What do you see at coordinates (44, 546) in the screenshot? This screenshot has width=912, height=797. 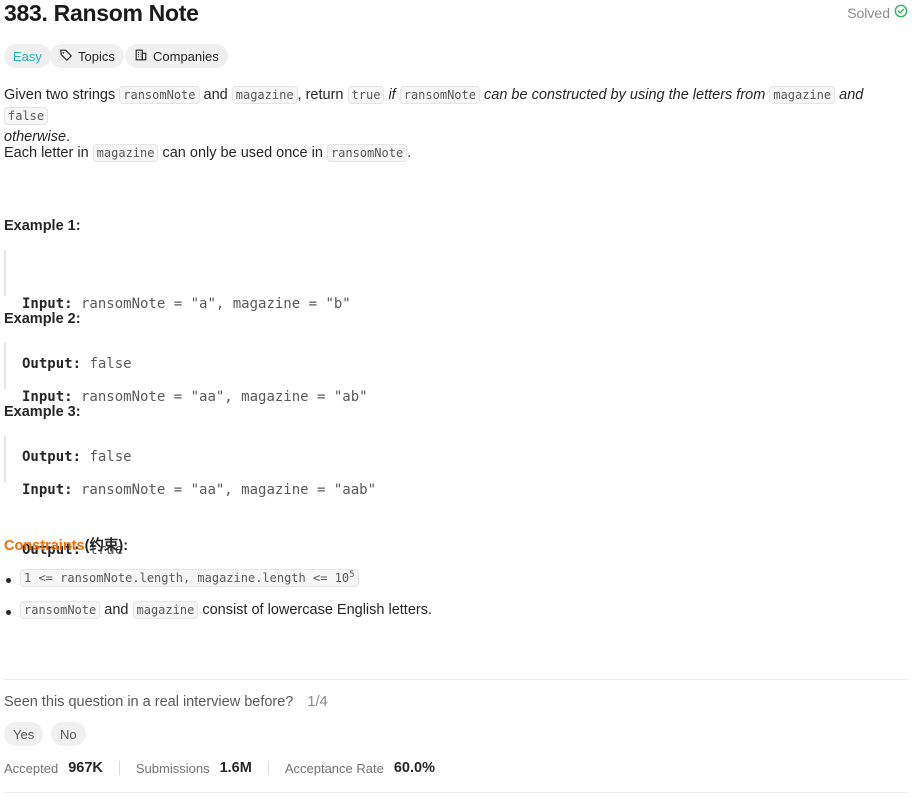 I see `constraints-title: Constraints` at bounding box center [44, 546].